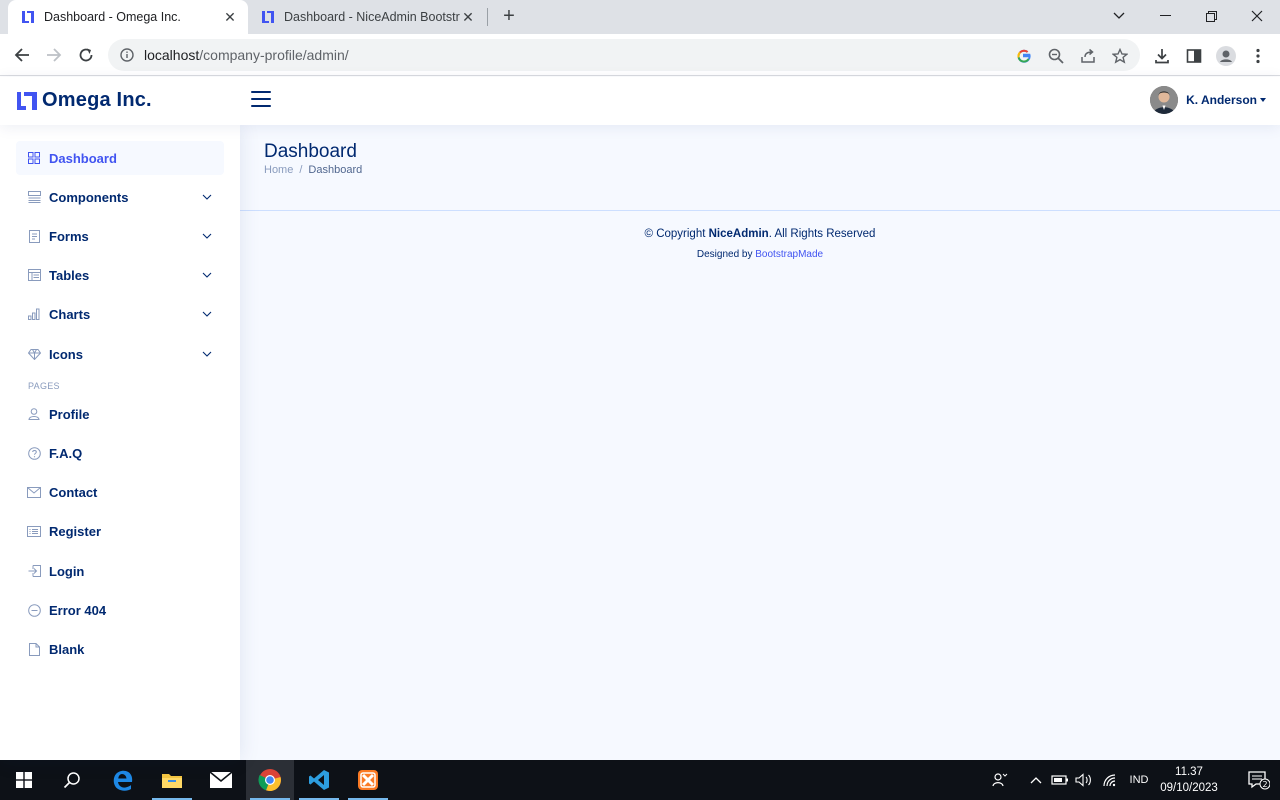  Describe the element at coordinates (1221, 100) in the screenshot. I see `profile-name: K. Anderson` at that location.